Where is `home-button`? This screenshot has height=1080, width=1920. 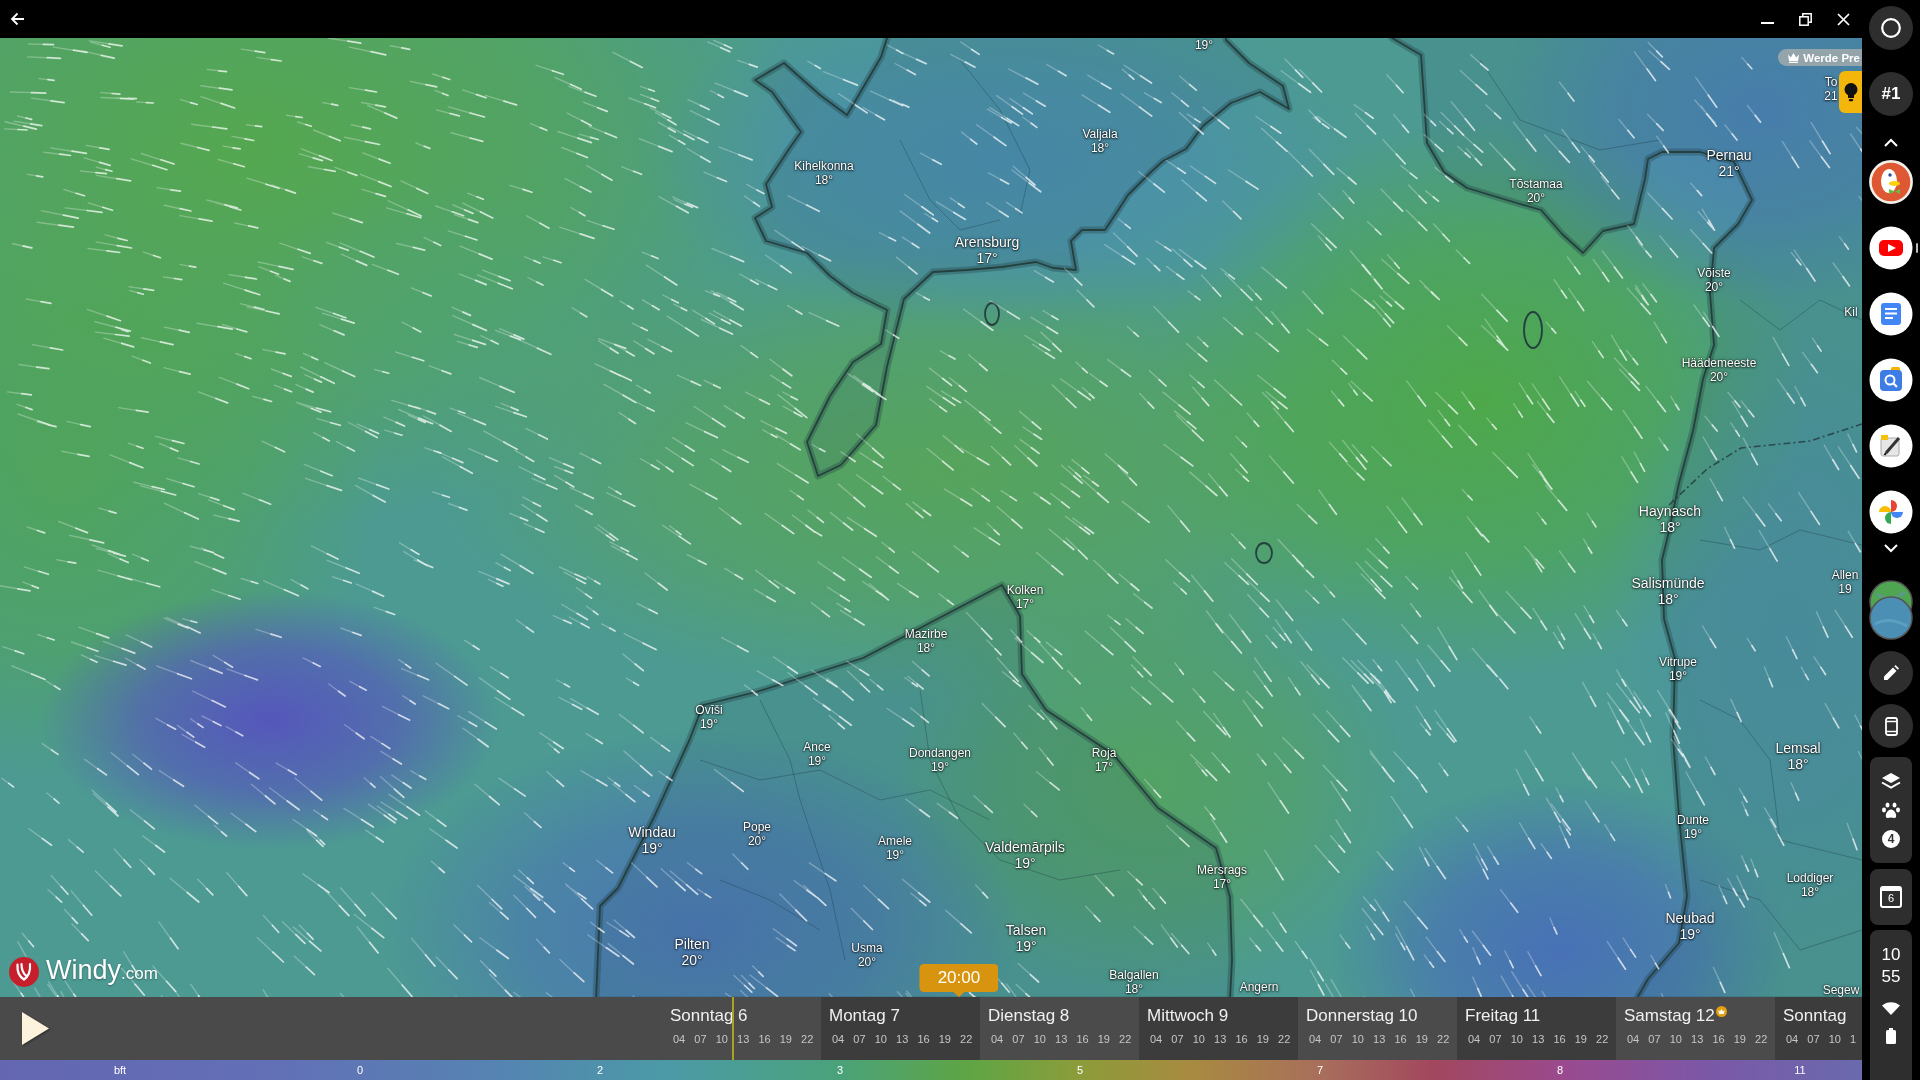
home-button is located at coordinates (1891, 28).